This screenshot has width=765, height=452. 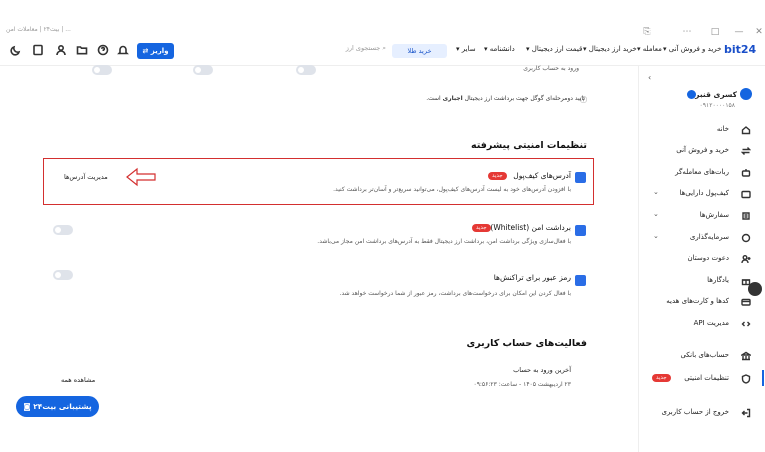 I want to click on nav-trade: معامله ▾, so click(x=649, y=49).